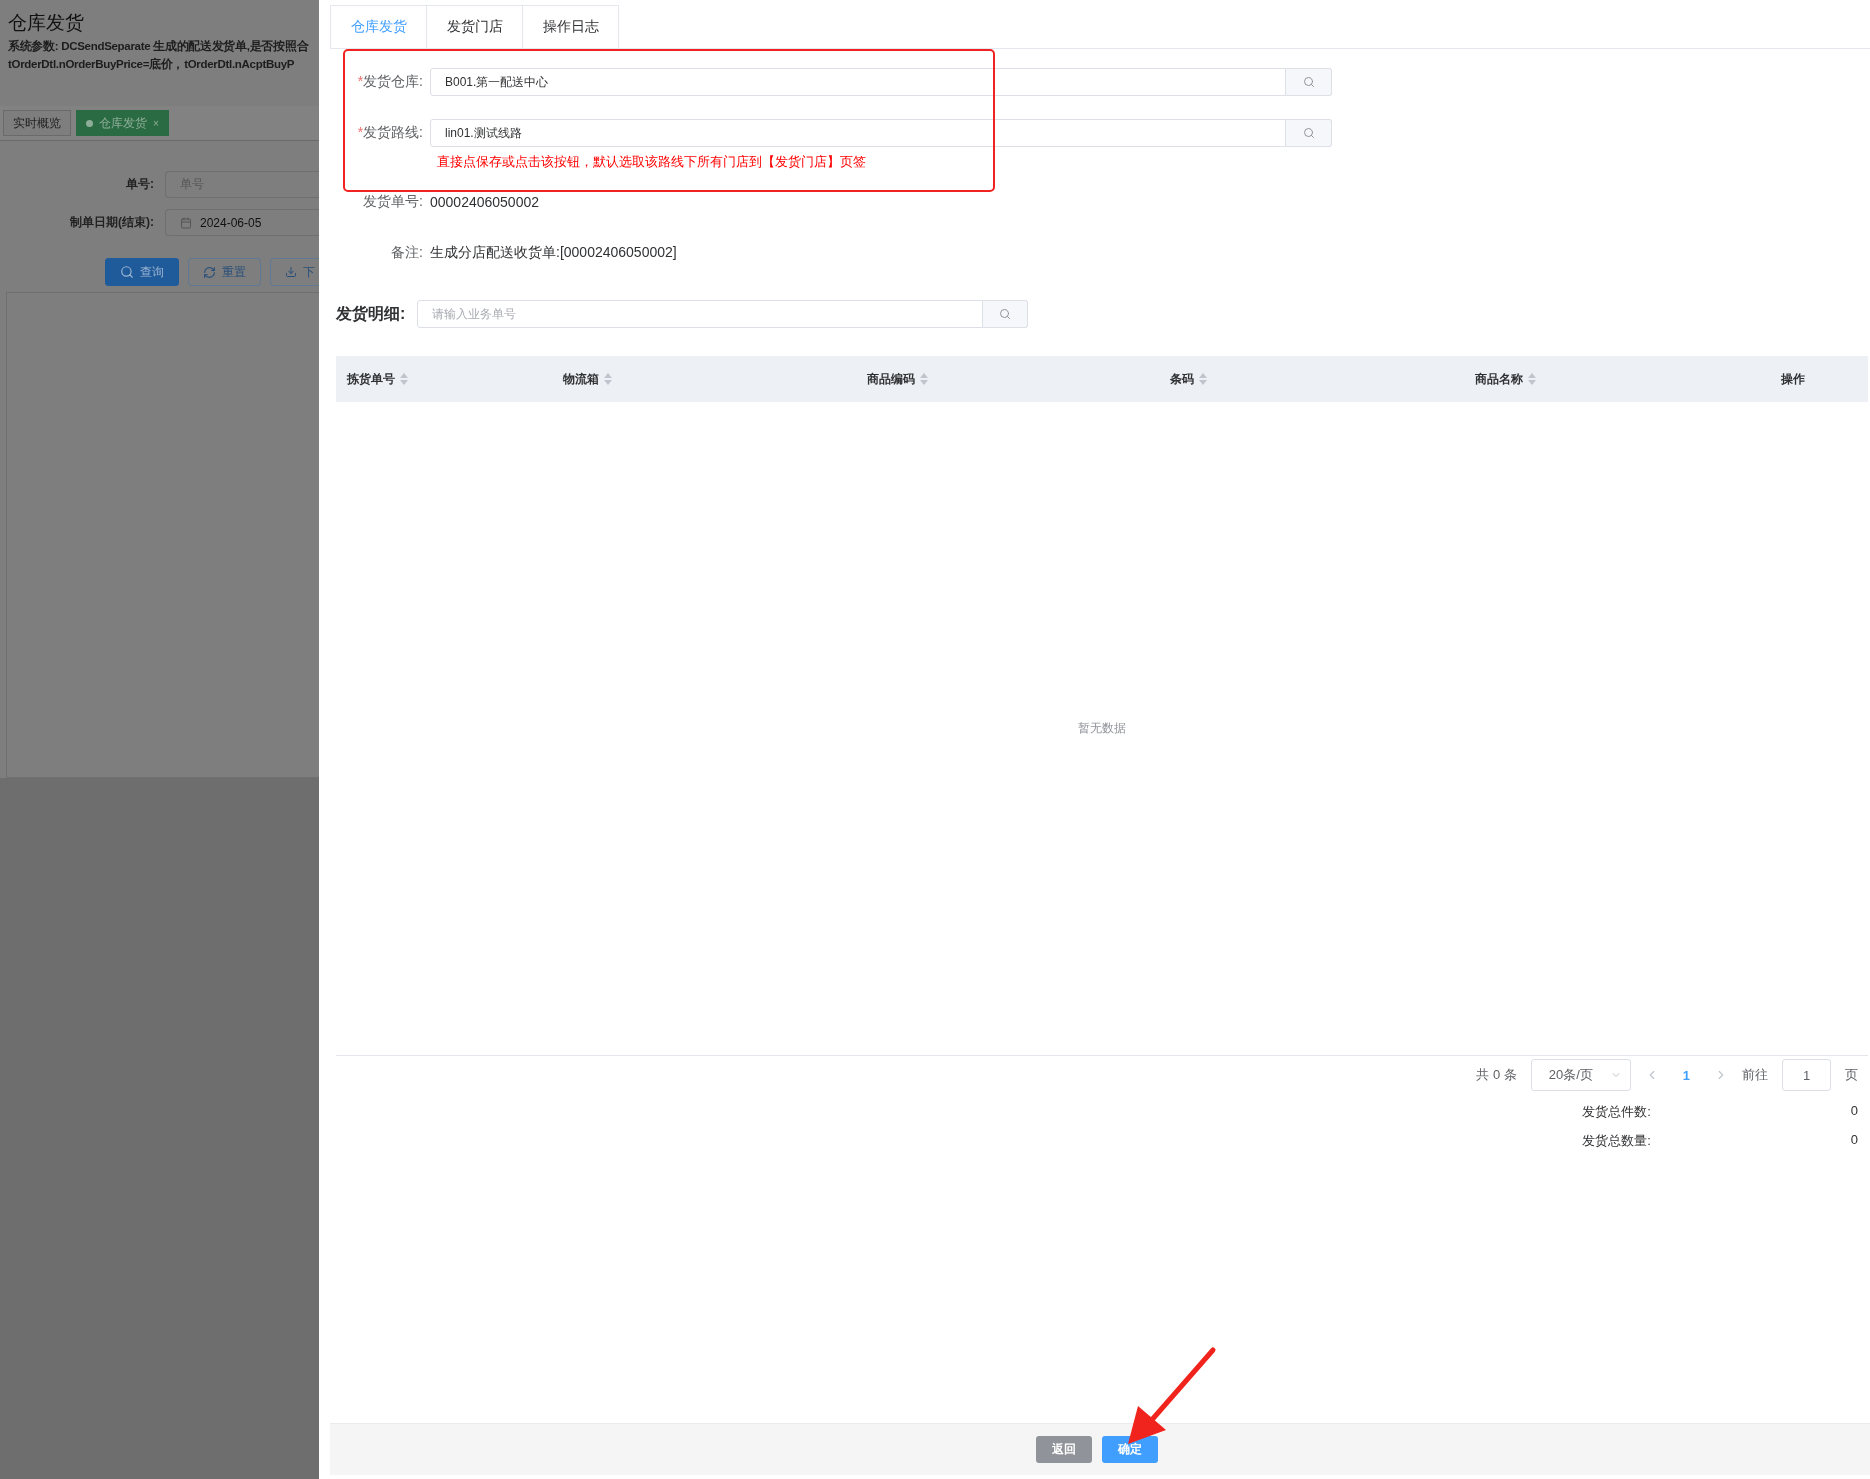 The image size is (1870, 1479). Describe the element at coordinates (1580, 1075) in the screenshot. I see `page-size-select: 20条/页` at that location.